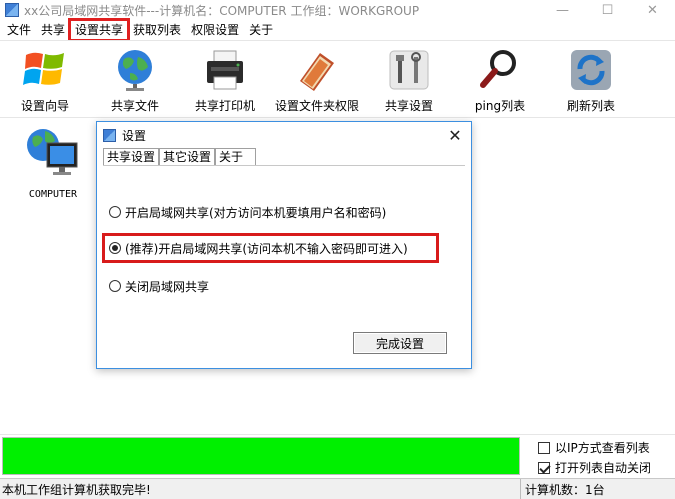 The width and height of the screenshot is (675, 499). I want to click on globe-icon, so click(135, 70).